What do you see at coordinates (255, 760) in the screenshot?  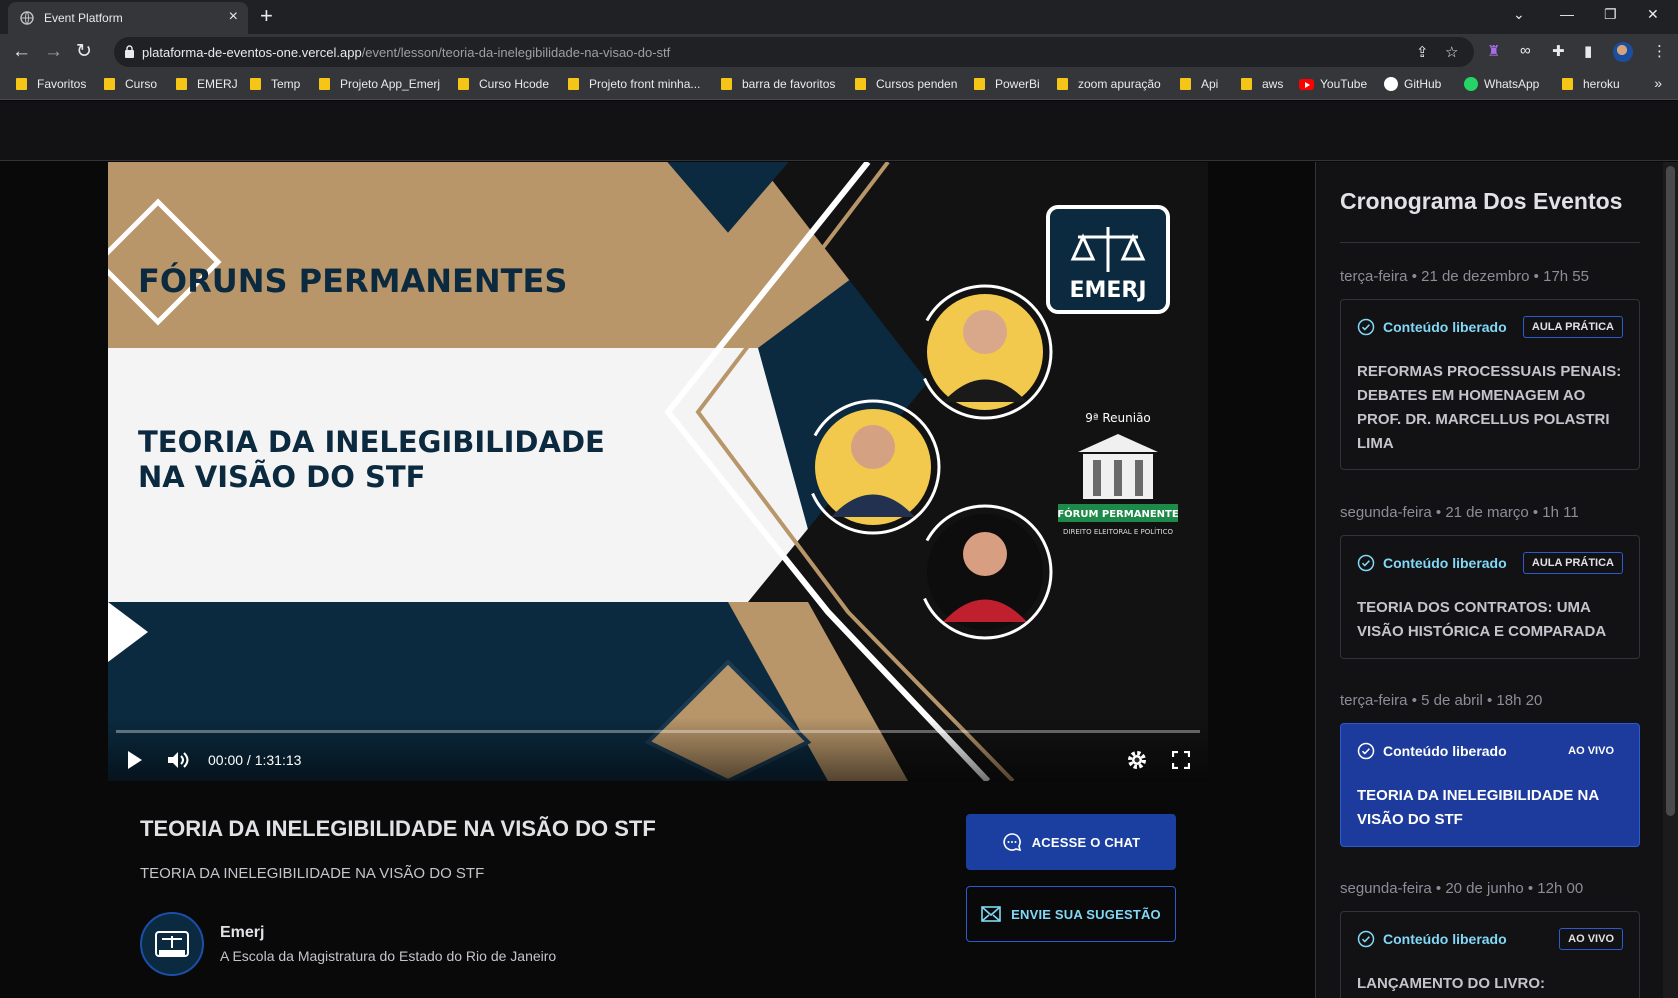 I see `video-time: 00:00 / 1:31:13` at bounding box center [255, 760].